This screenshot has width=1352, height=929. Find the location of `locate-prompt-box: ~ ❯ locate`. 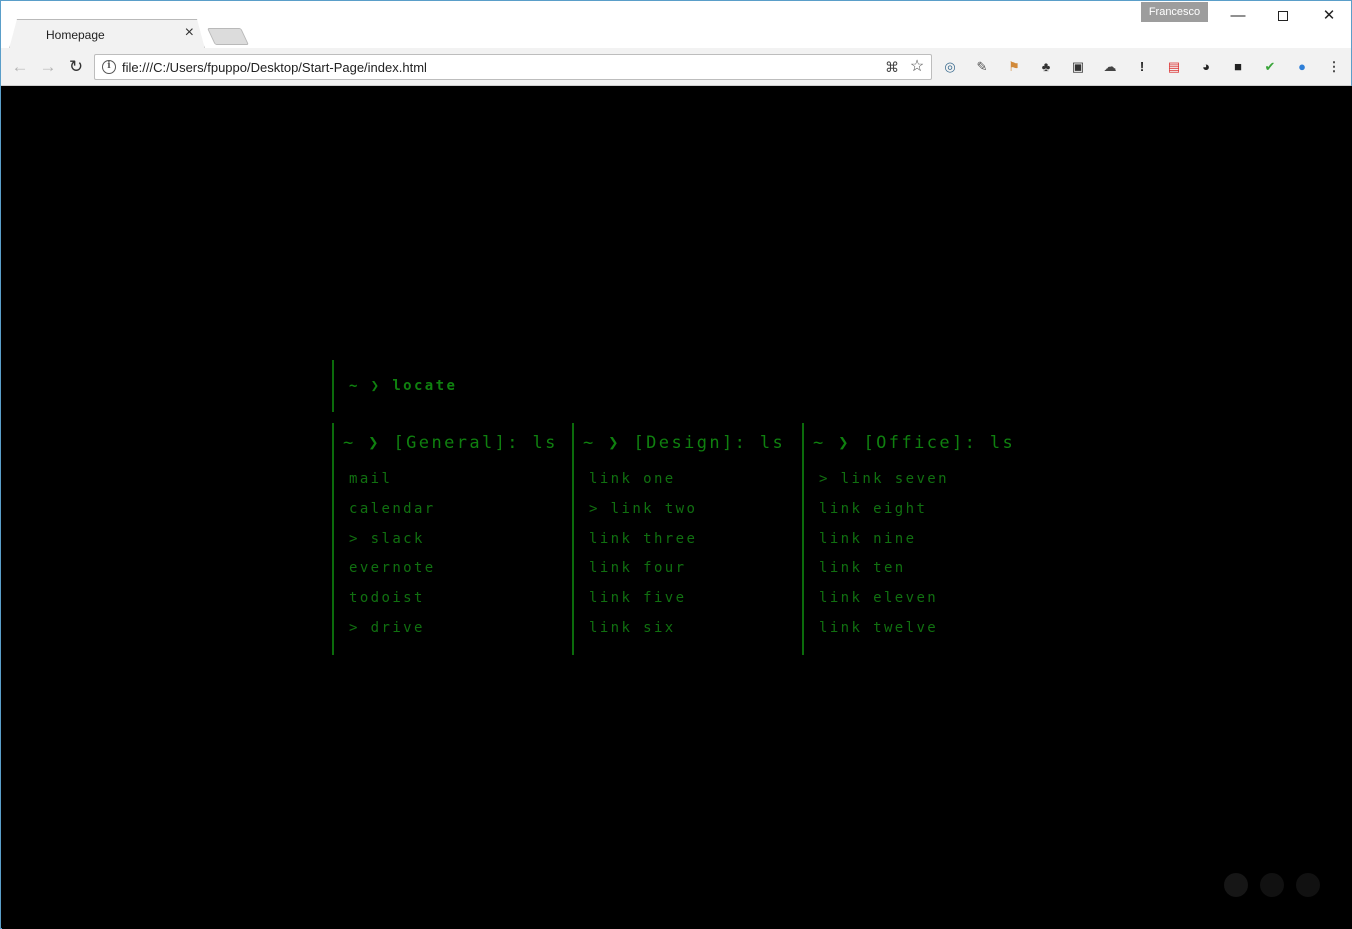

locate-prompt-box: ~ ❯ locate is located at coordinates (393, 386).